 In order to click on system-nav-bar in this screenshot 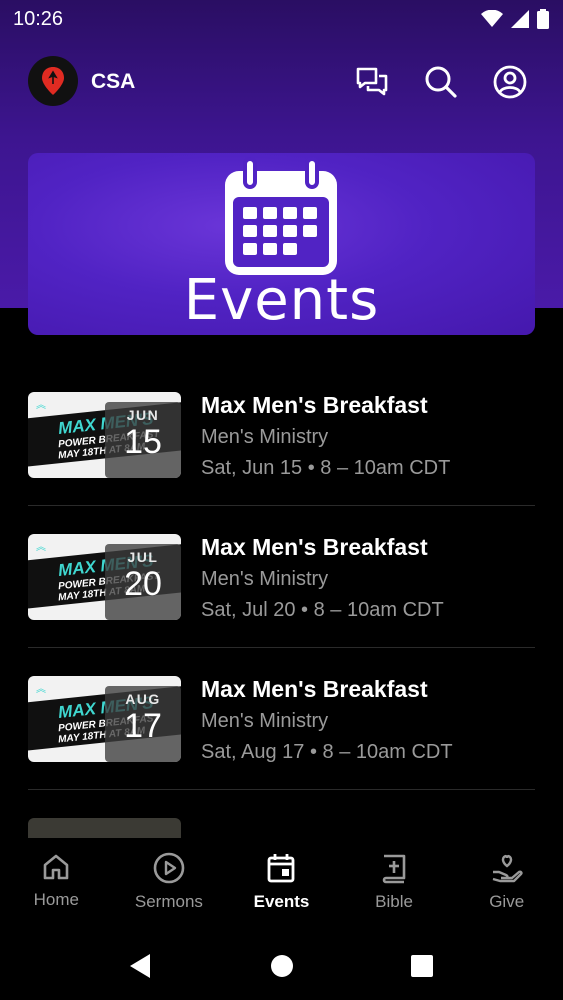, I will do `click(281, 967)`.